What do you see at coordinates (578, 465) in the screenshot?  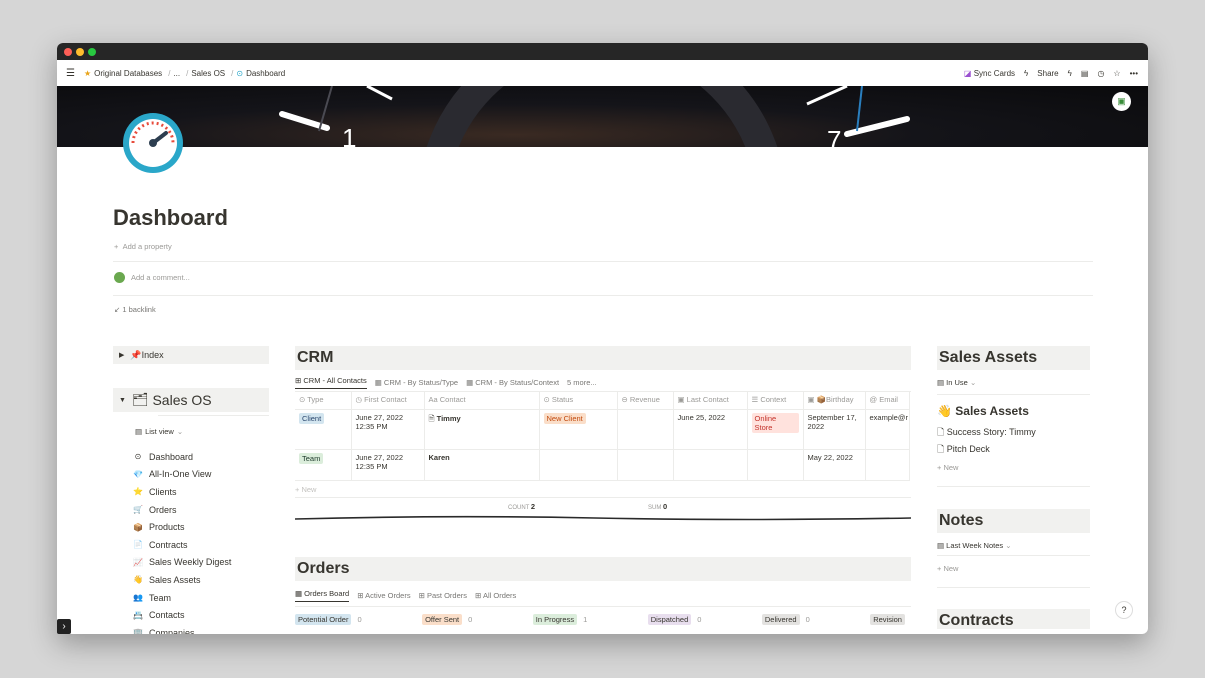 I see `crm-cell-status` at bounding box center [578, 465].